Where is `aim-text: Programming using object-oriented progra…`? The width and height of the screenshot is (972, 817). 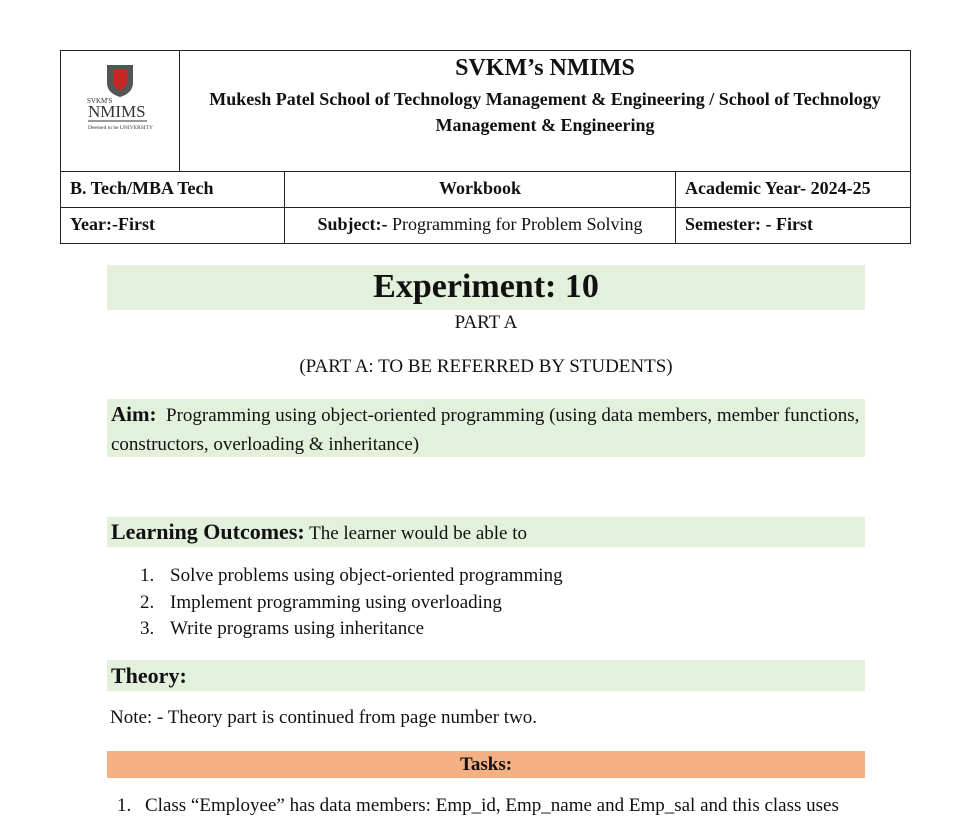
aim-text: Programming using object-oriented progra… is located at coordinates (485, 430).